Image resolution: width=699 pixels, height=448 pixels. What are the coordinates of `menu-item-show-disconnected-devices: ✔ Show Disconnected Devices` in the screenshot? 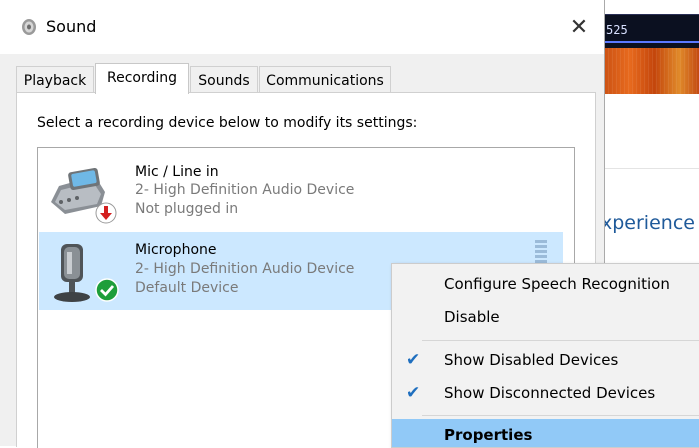 It's located at (545, 393).